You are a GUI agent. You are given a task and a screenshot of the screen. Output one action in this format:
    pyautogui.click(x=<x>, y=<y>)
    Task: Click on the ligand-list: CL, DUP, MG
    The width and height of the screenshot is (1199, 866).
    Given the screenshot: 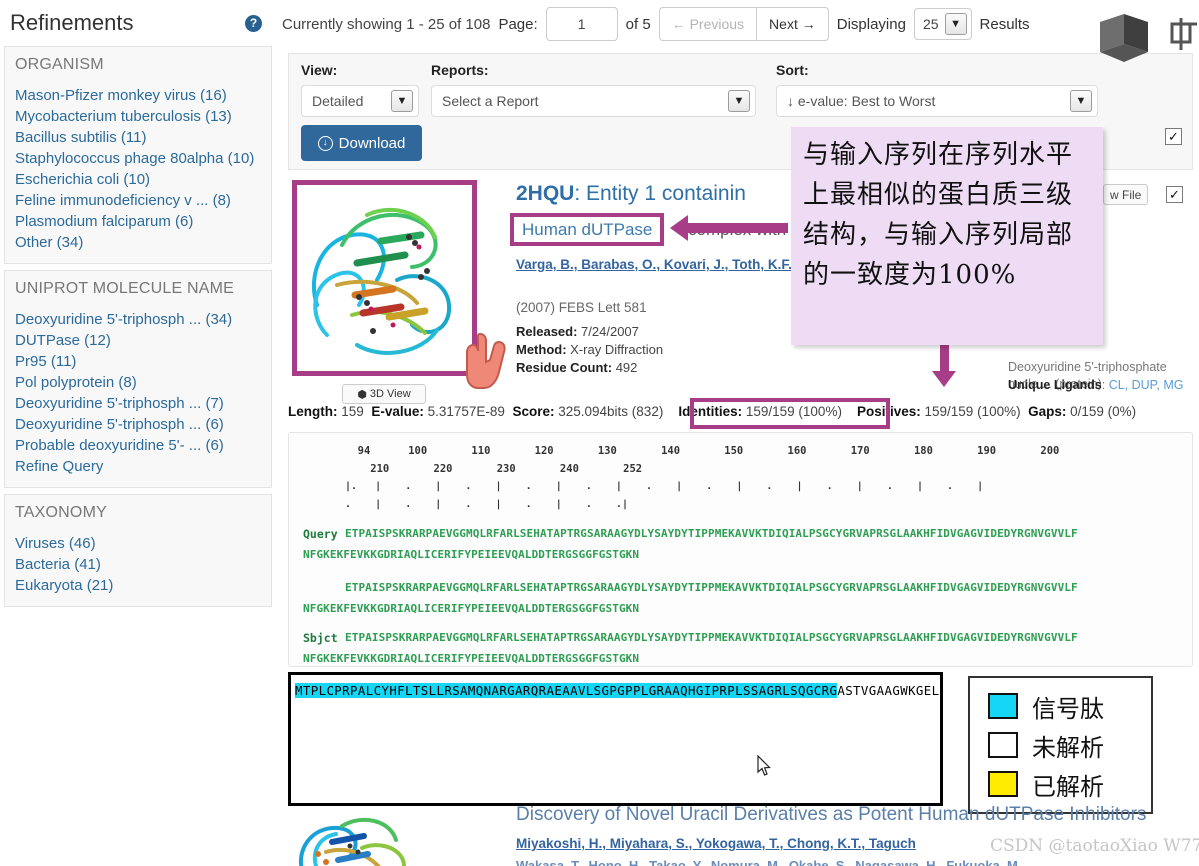 What is the action you would take?
    pyautogui.click(x=1146, y=385)
    